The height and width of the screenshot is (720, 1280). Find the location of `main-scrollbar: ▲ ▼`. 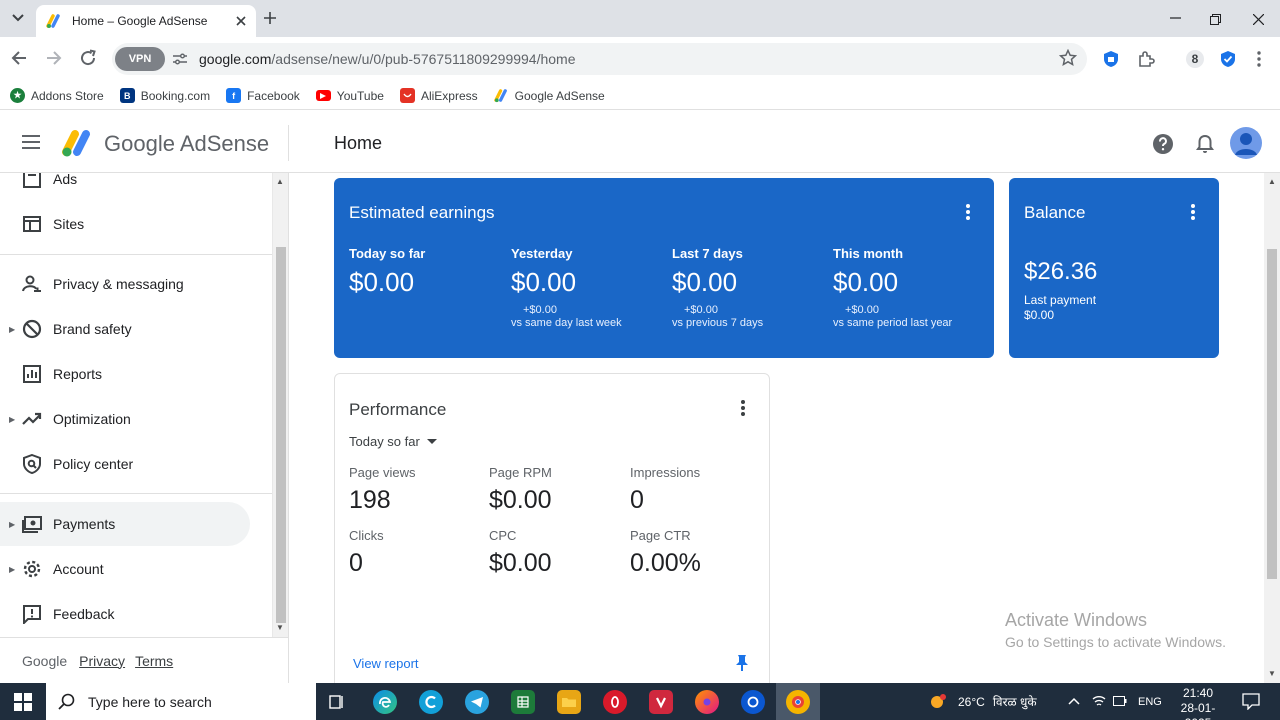

main-scrollbar: ▲ ▼ is located at coordinates (1272, 428).